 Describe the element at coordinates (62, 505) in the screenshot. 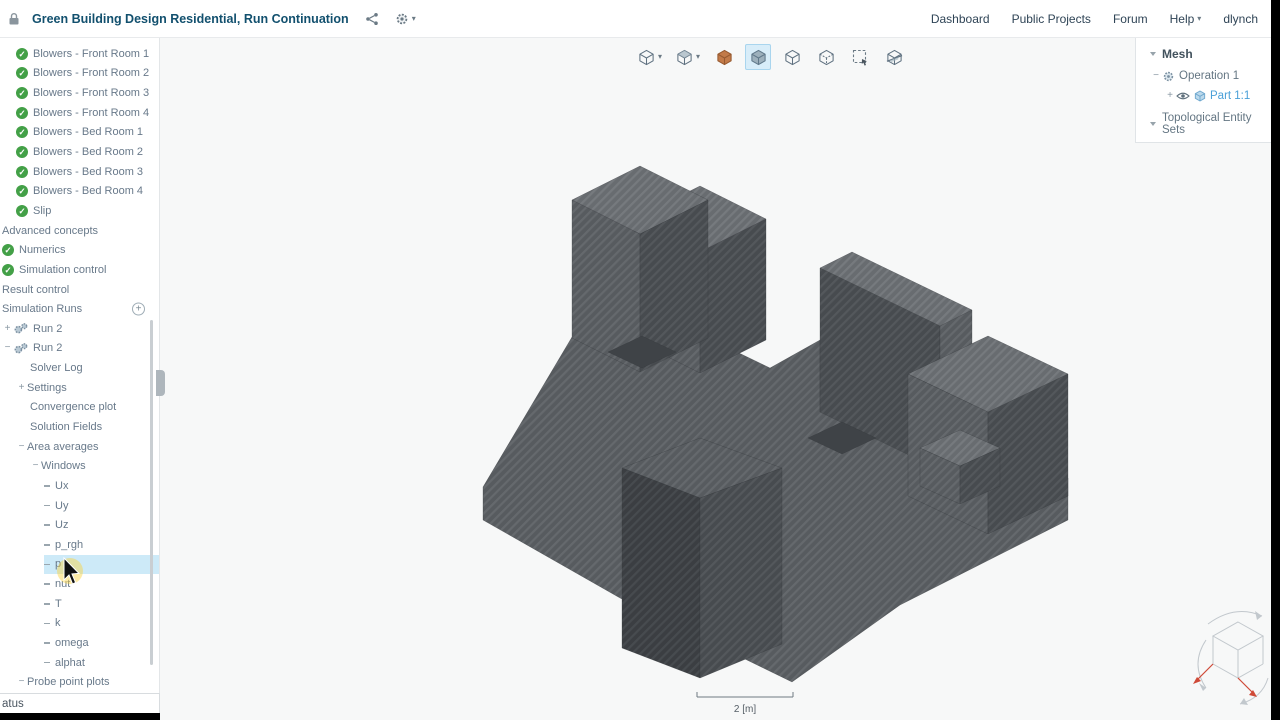

I see `sidebar-item-label: Uy` at that location.